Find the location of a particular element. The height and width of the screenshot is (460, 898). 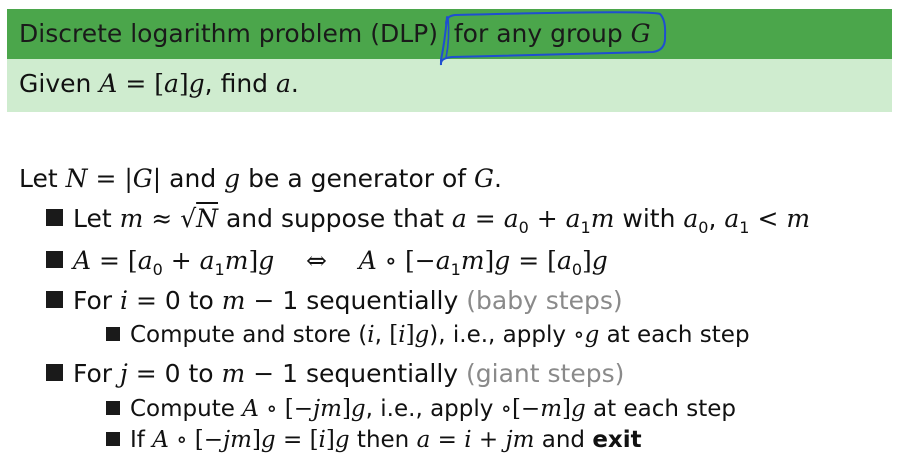

given-statement: Given A = [a]g, find a. is located at coordinates (159, 83).